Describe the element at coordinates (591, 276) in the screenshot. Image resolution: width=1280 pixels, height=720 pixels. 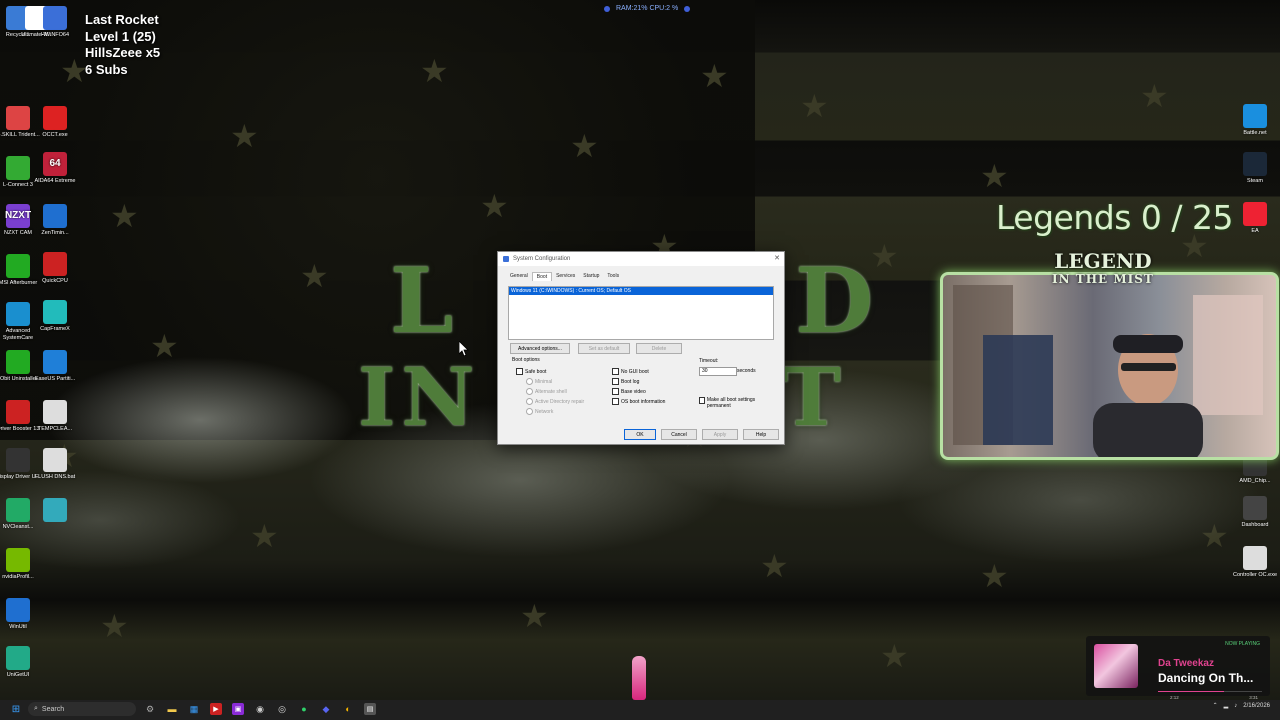
I see `tab-startup: Startup` at that location.